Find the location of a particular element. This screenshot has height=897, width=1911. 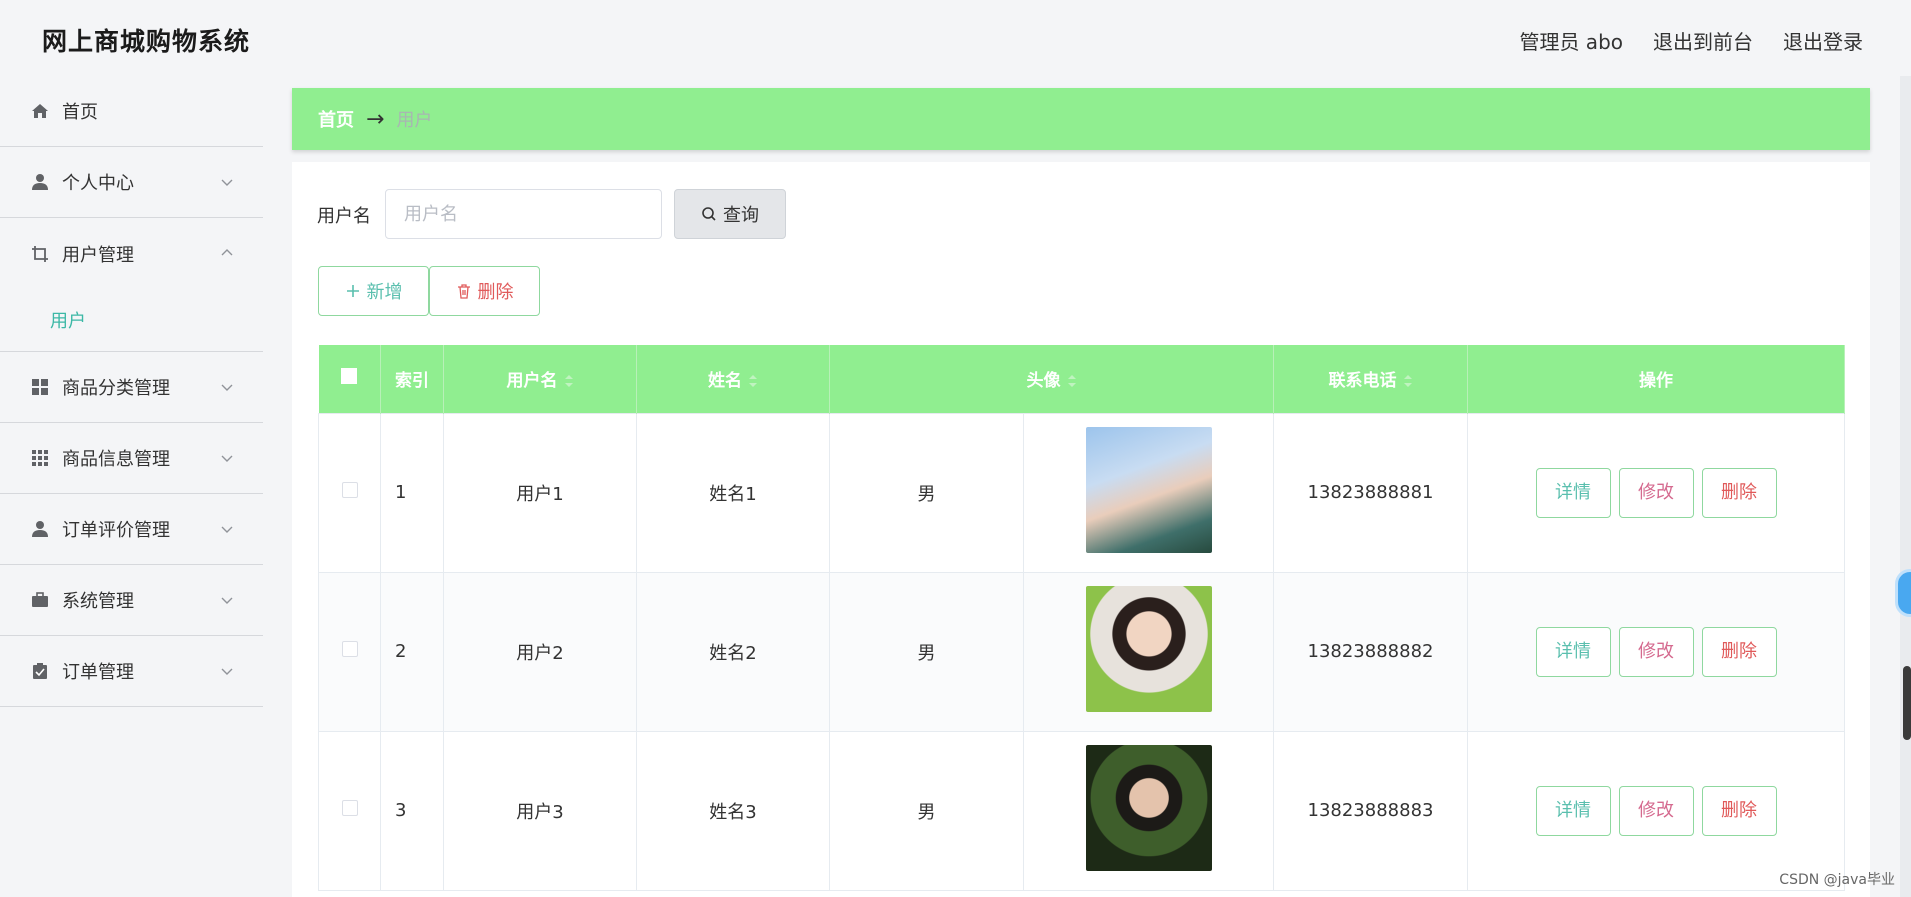

sidebar-item-label: 系统管理 is located at coordinates (98, 601).